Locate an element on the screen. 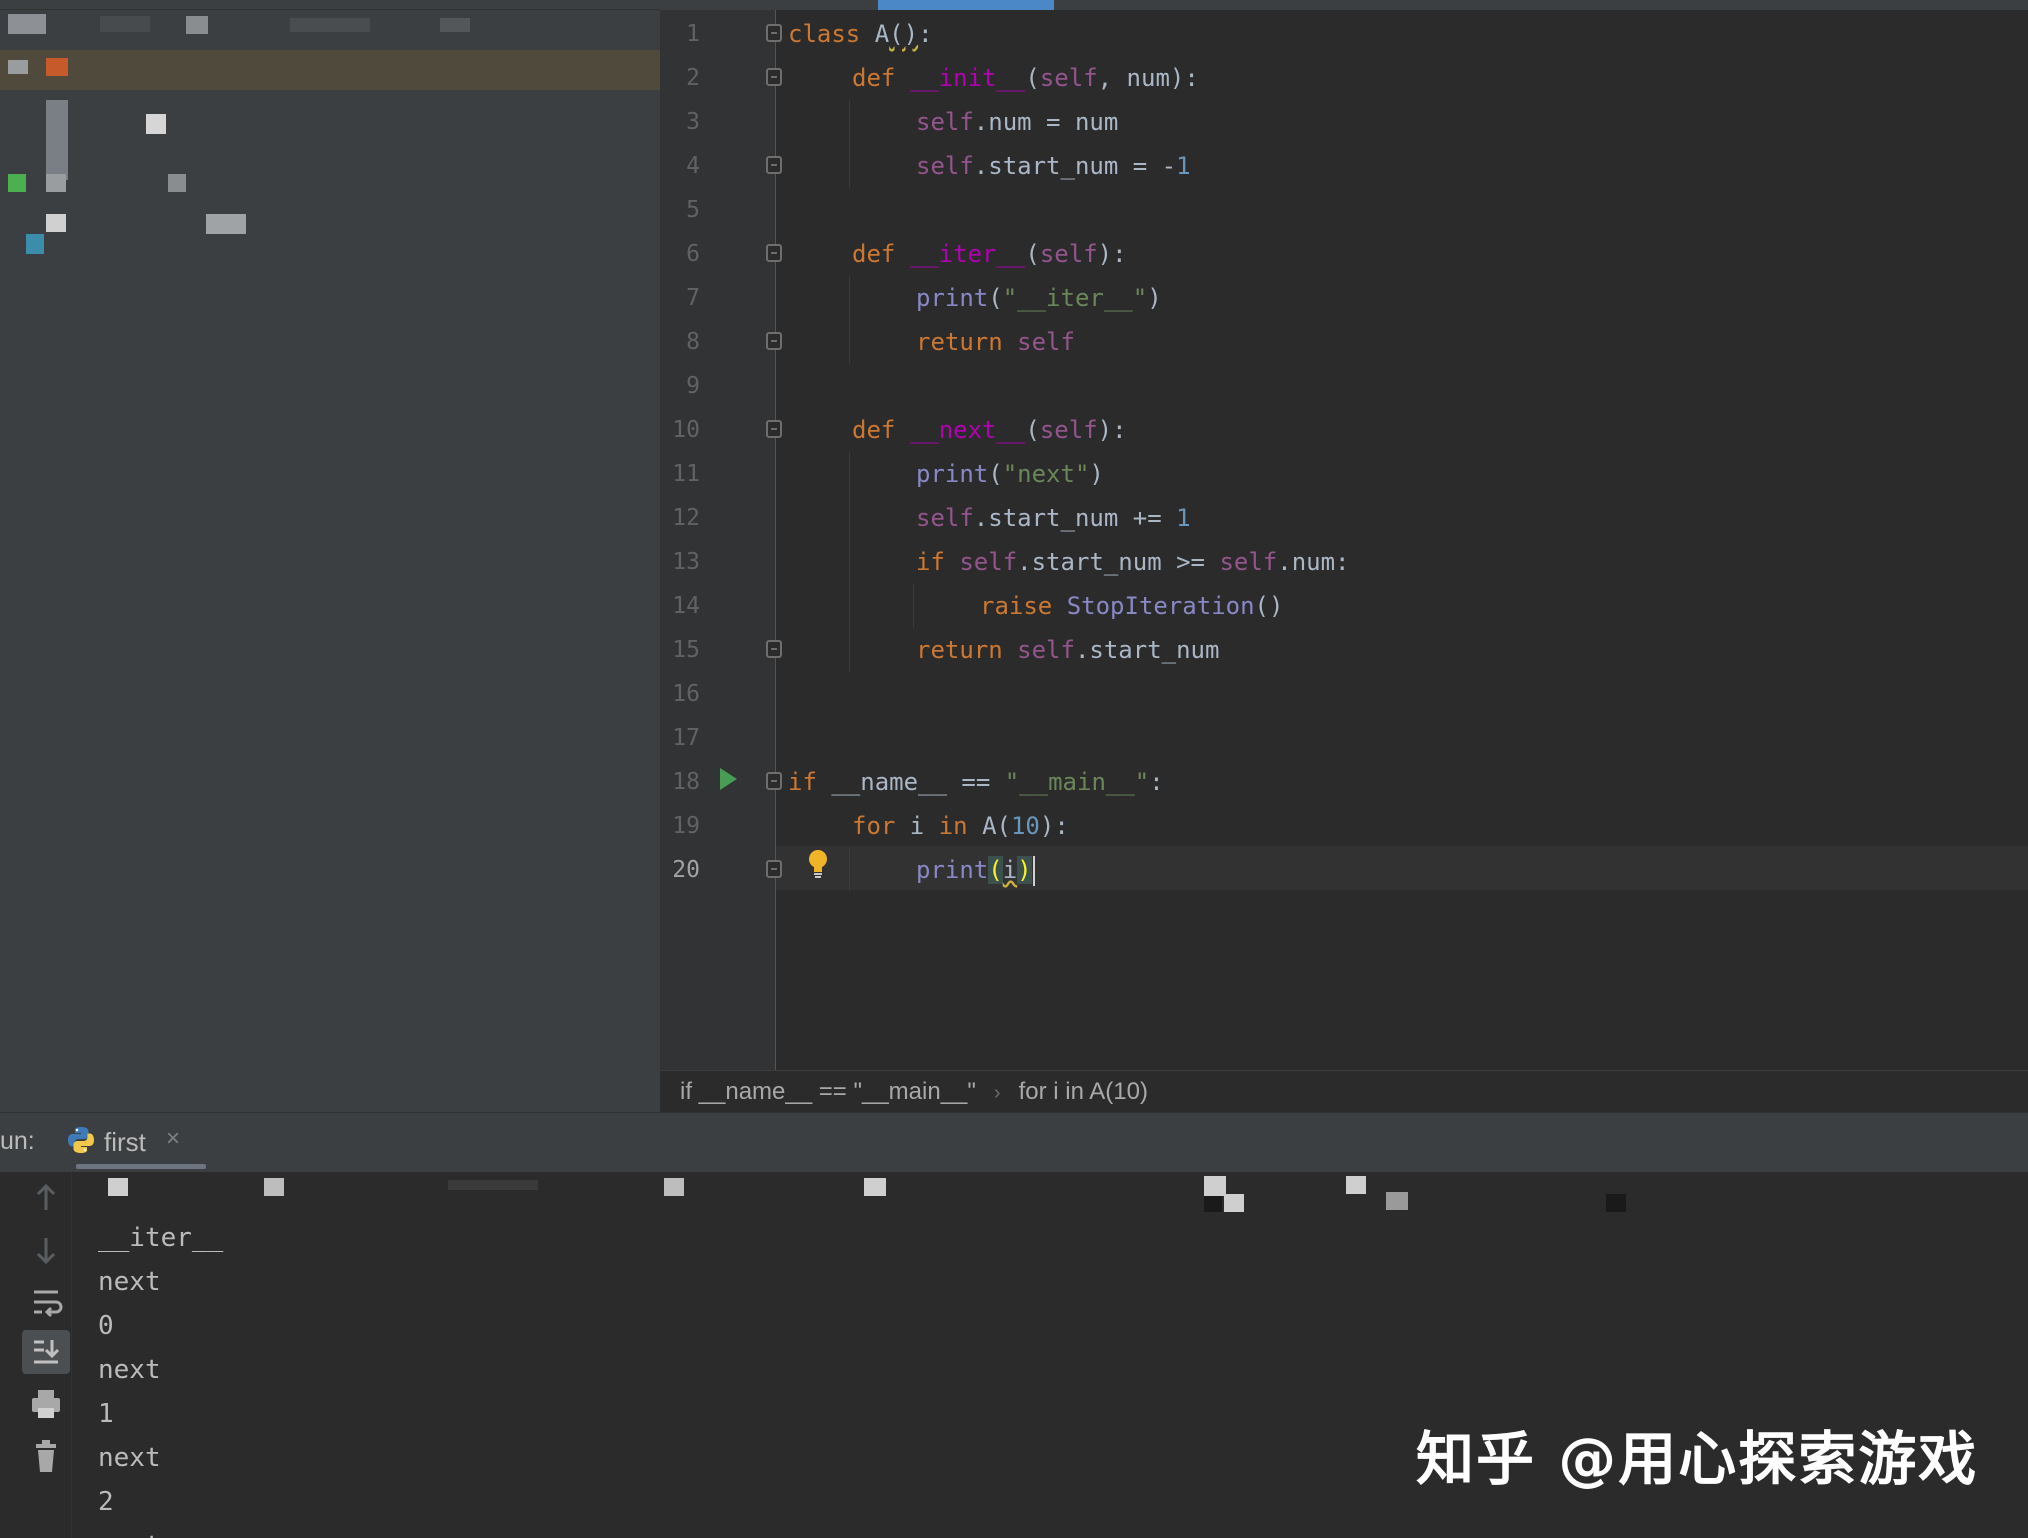  code-line-14: raise StopIteration() is located at coordinates (1131, 606).